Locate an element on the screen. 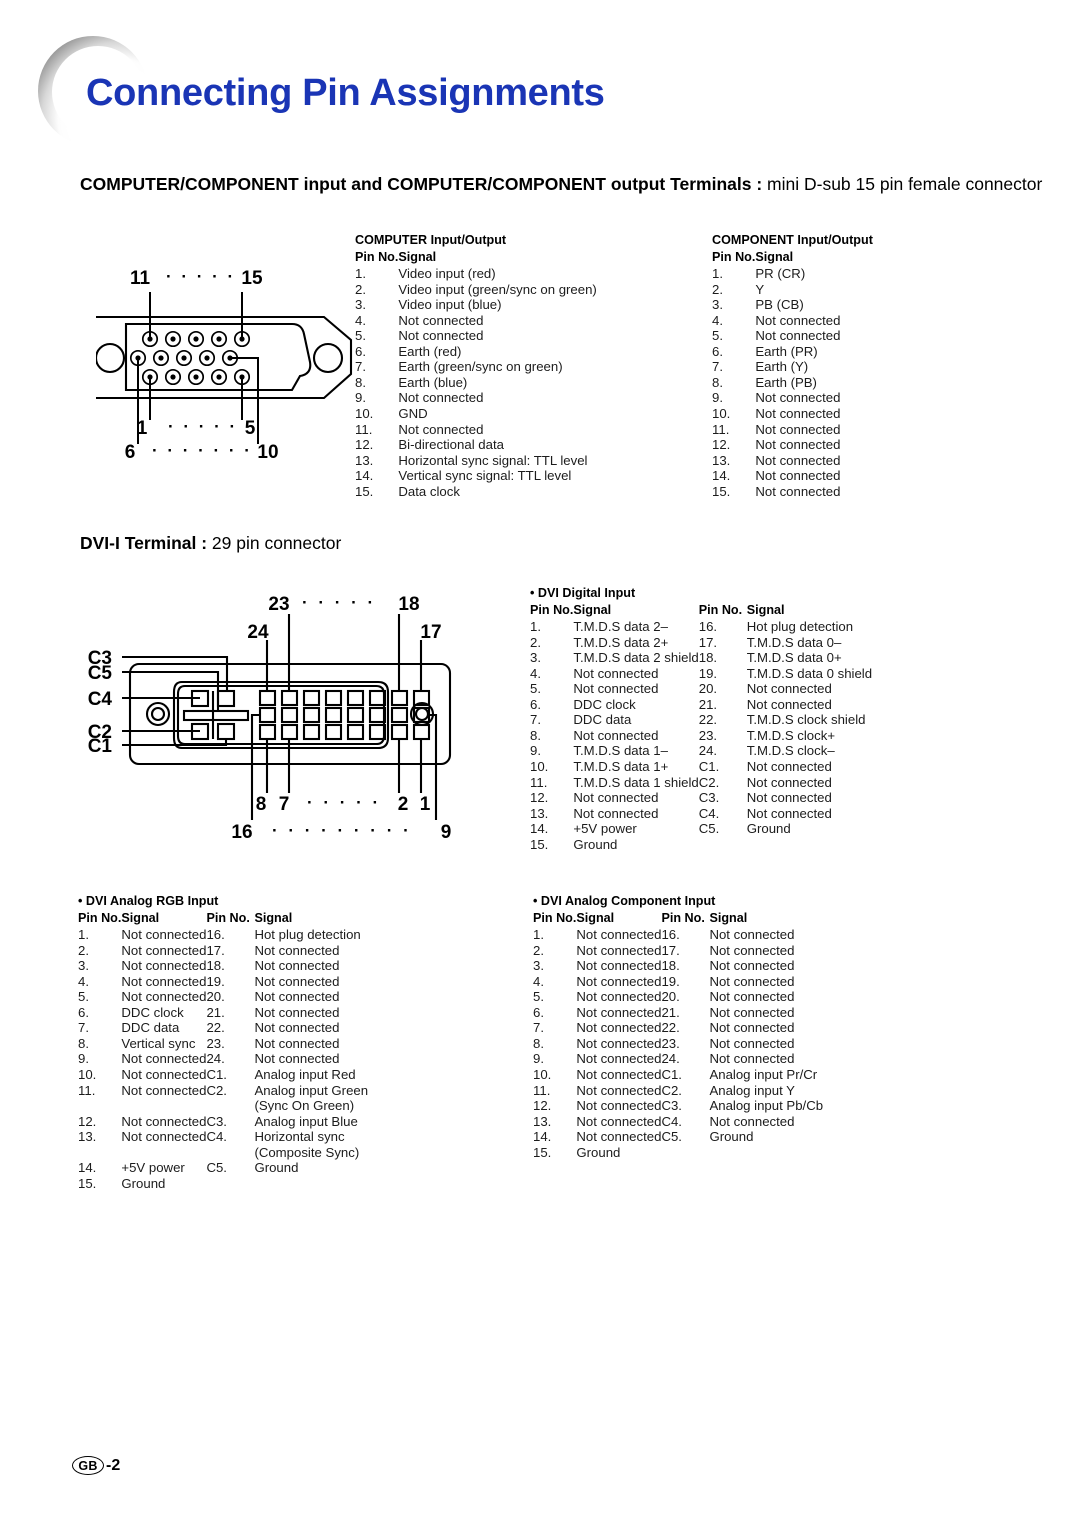  cell-pin-no: 8. is located at coordinates (717, 382).